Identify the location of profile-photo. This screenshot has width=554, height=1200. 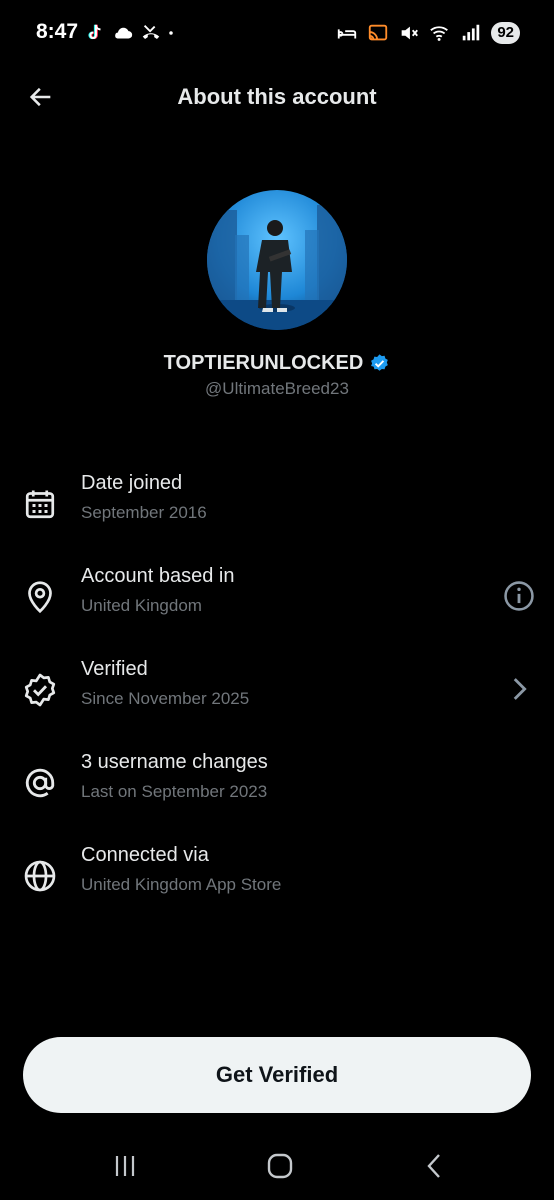
(277, 260).